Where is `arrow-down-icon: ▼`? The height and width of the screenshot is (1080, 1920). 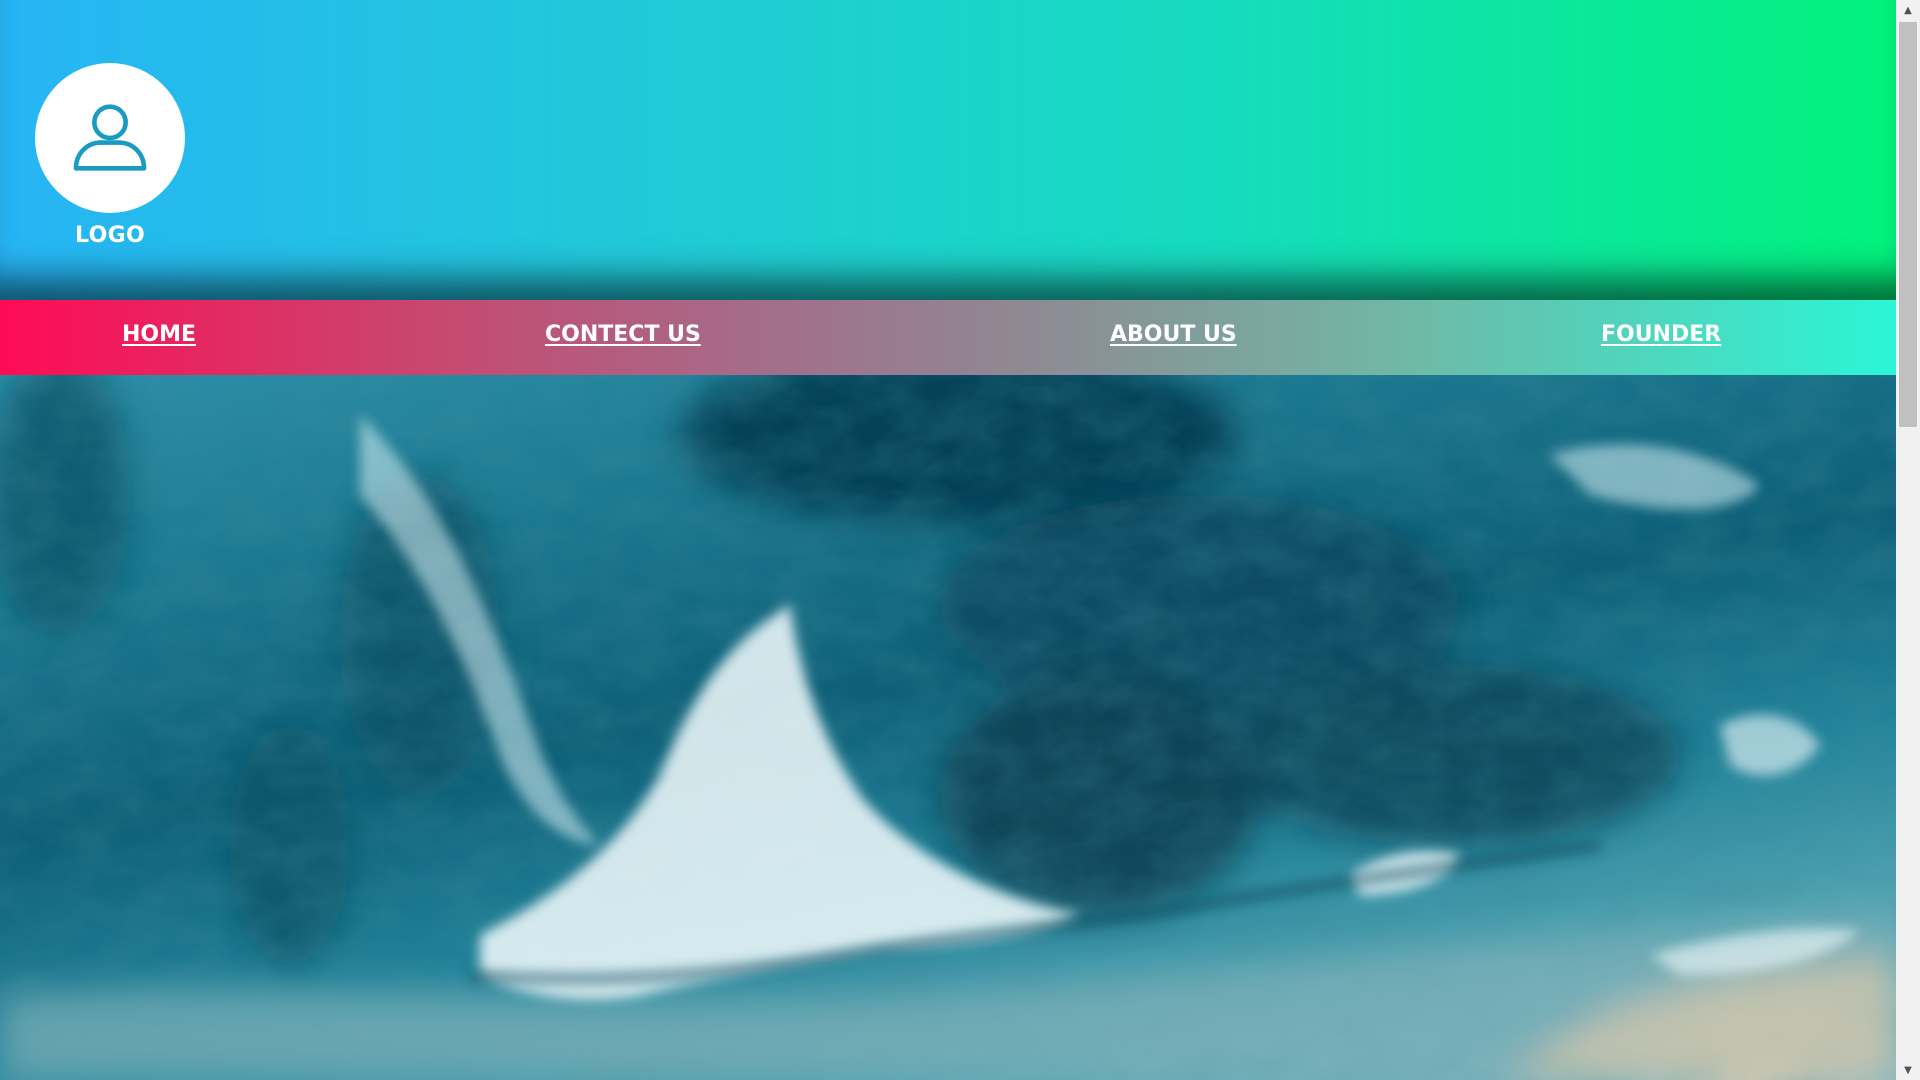
arrow-down-icon: ▼ is located at coordinates (1908, 1070).